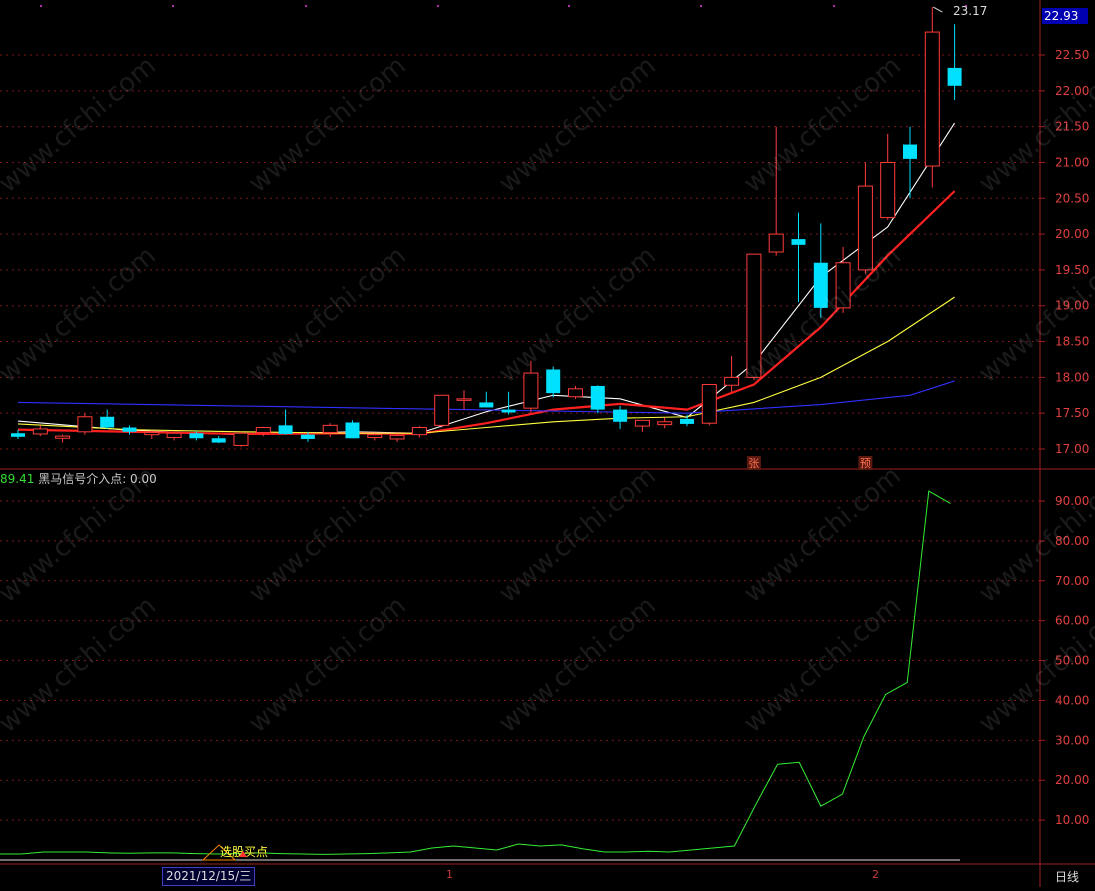 This screenshot has width=1095, height=891. Describe the element at coordinates (17, 479) in the screenshot. I see `indicator-value: 89.41` at that location.